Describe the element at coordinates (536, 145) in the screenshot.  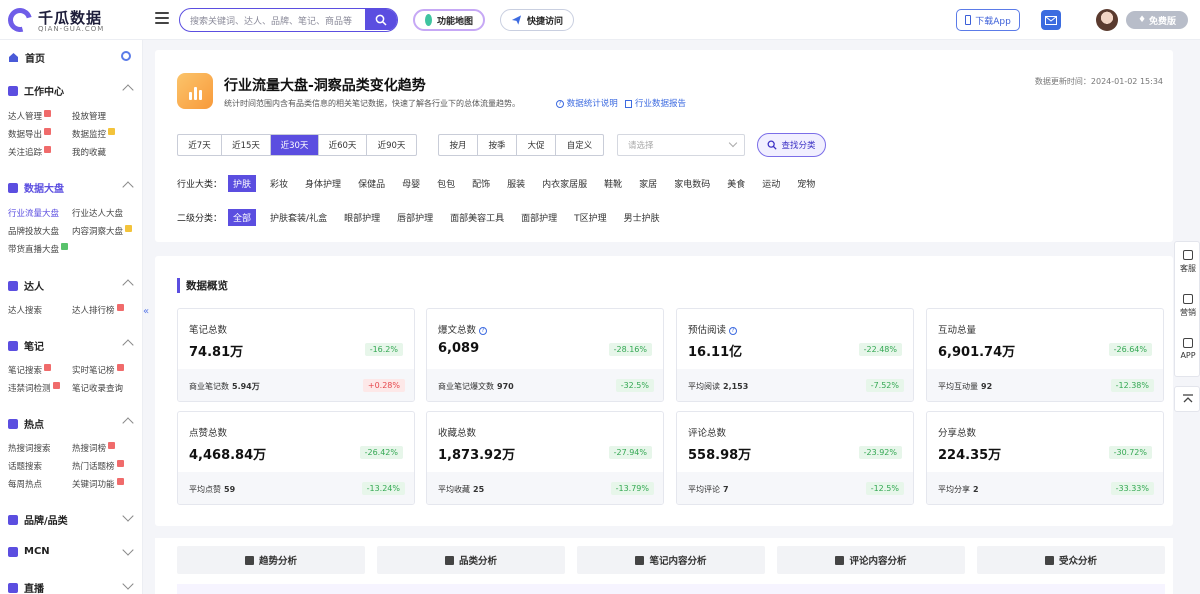
I see `period-promo: 大促` at that location.